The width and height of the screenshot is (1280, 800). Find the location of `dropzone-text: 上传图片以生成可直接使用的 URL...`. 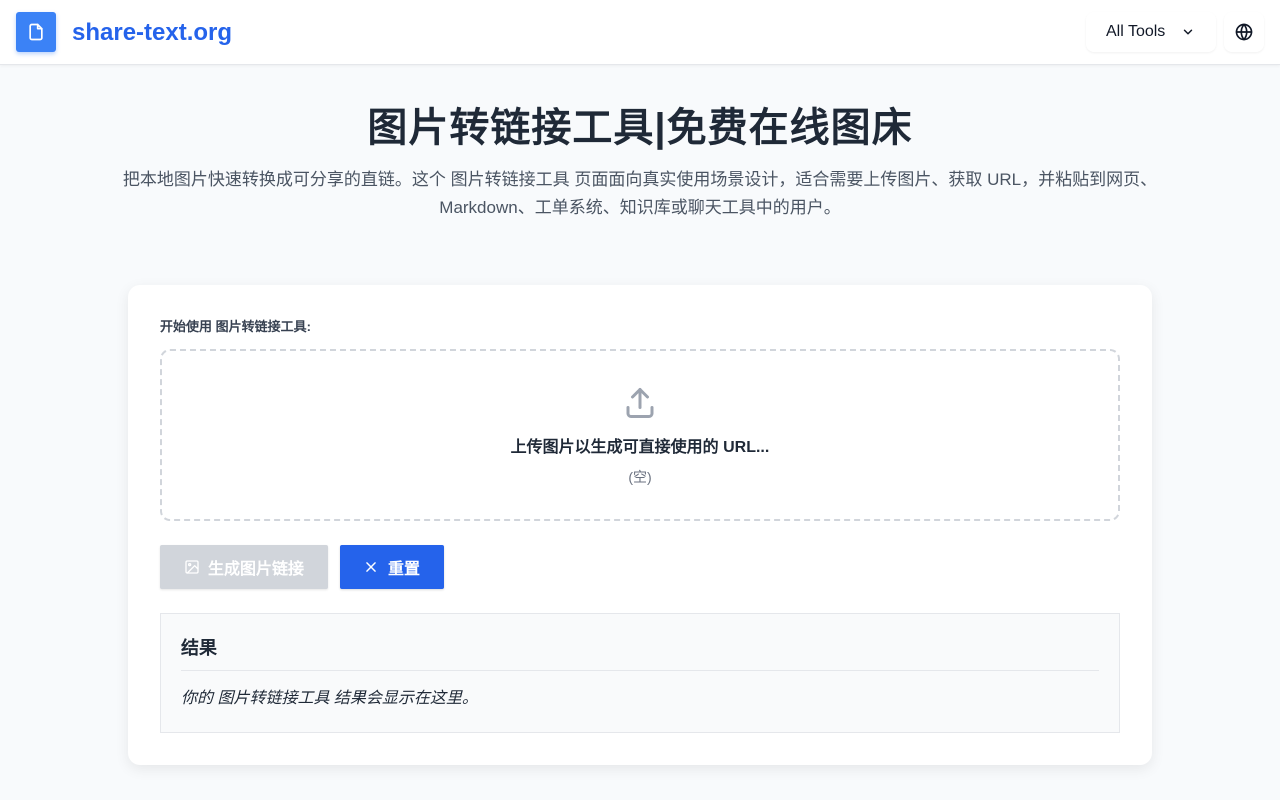

dropzone-text: 上传图片以生成可直接使用的 URL... is located at coordinates (640, 447).